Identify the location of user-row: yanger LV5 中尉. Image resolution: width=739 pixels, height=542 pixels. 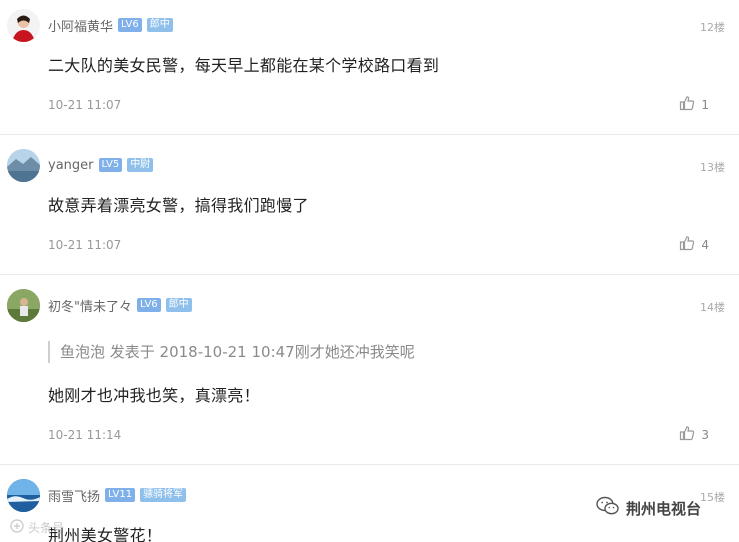
(101, 165).